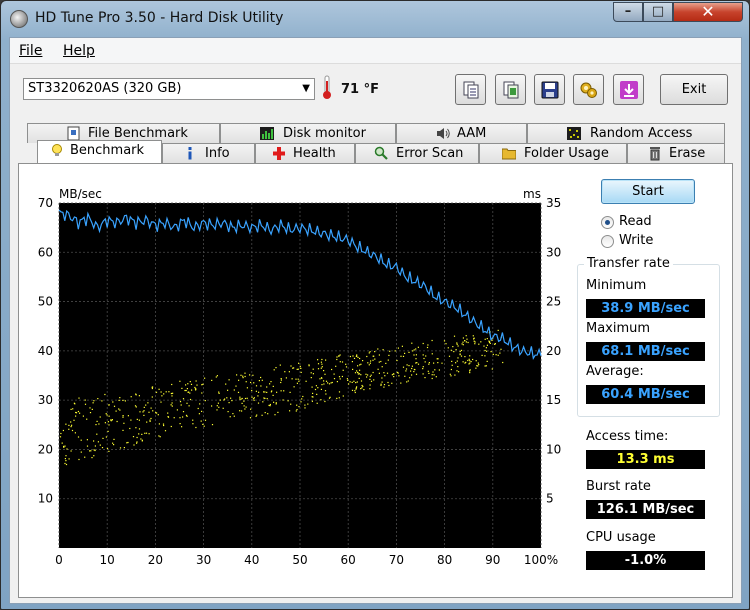 The height and width of the screenshot is (610, 750). Describe the element at coordinates (510, 89) in the screenshot. I see `copy-screenshot-button` at that location.